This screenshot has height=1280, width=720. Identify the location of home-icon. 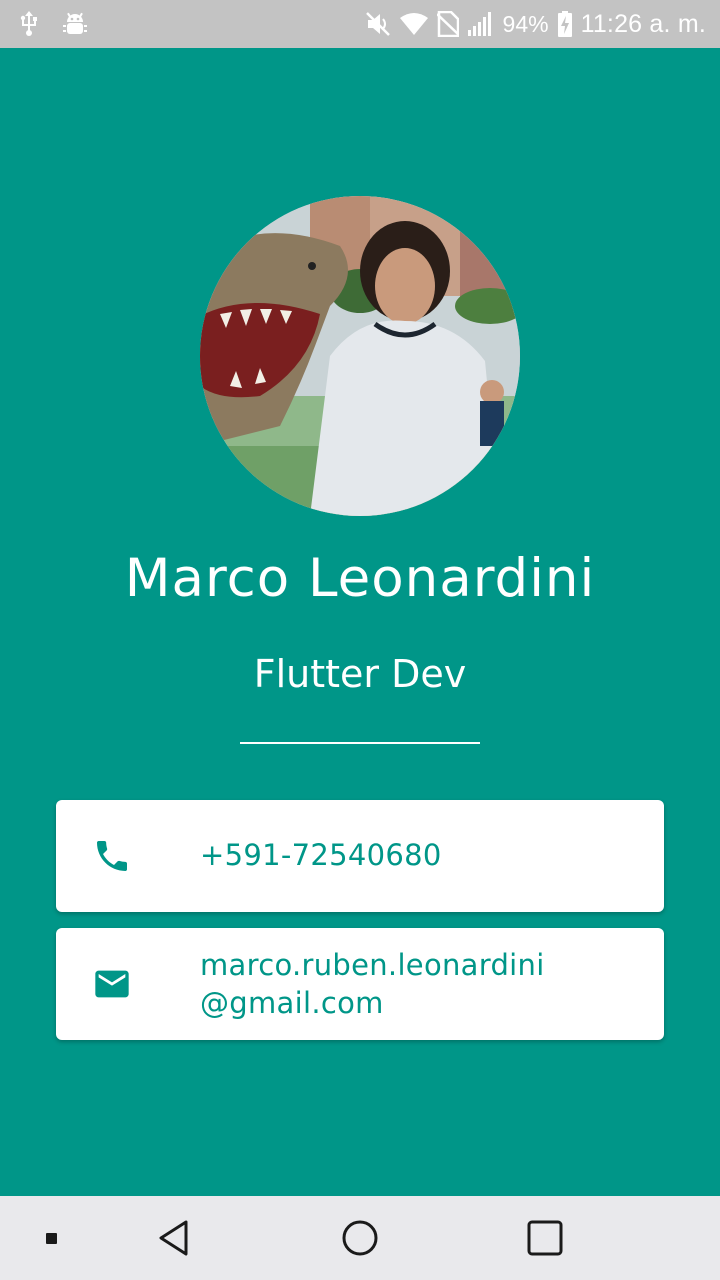
(360, 1238).